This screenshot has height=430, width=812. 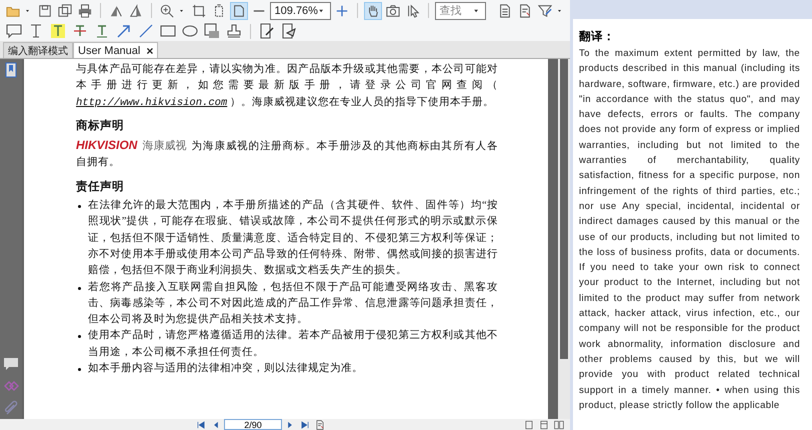 What do you see at coordinates (287, 153) in the screenshot?
I see `paragraph: HIKVISION 海康威视 为海康威视的注册商标。本手册涉及的其他商标由其所有人各自拥有。` at bounding box center [287, 153].